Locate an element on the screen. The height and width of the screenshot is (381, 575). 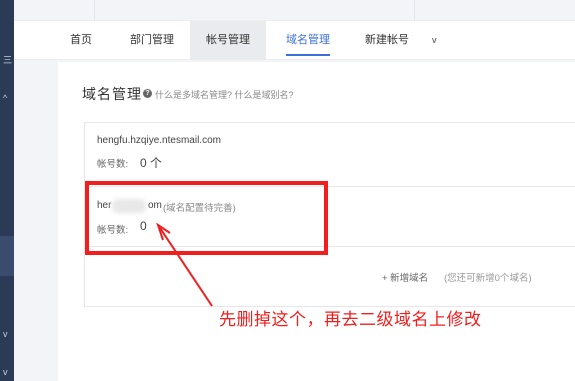
annotation-arrow-line is located at coordinates (186, 267).